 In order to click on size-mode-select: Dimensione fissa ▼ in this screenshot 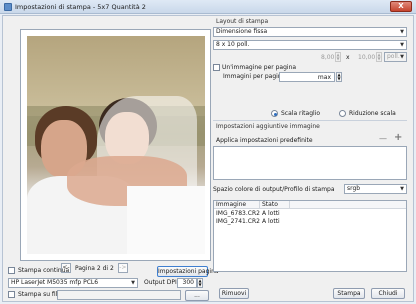, I will do `click(310, 32)`.